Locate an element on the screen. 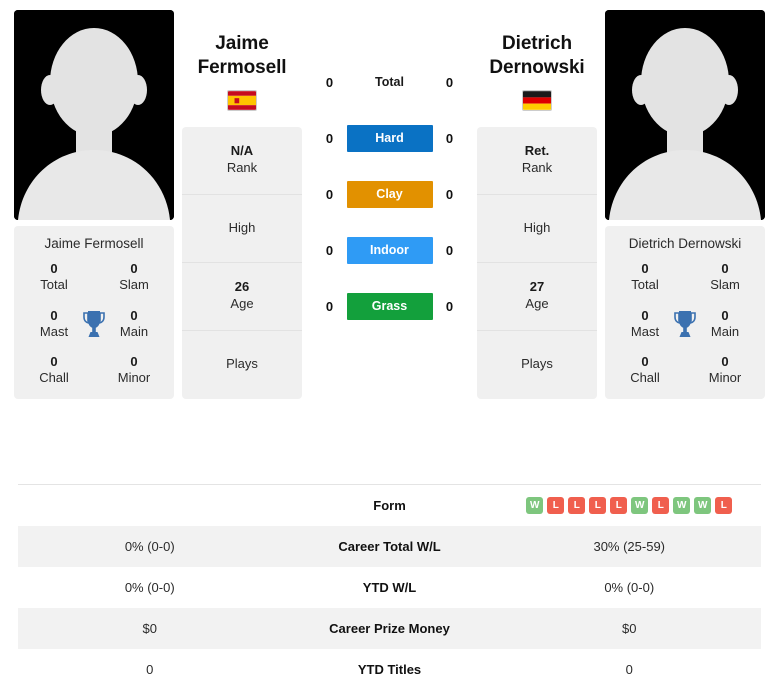 Image resolution: width=779 pixels, height=699 pixels. h2h-hard-left-score: 0 is located at coordinates (329, 138).